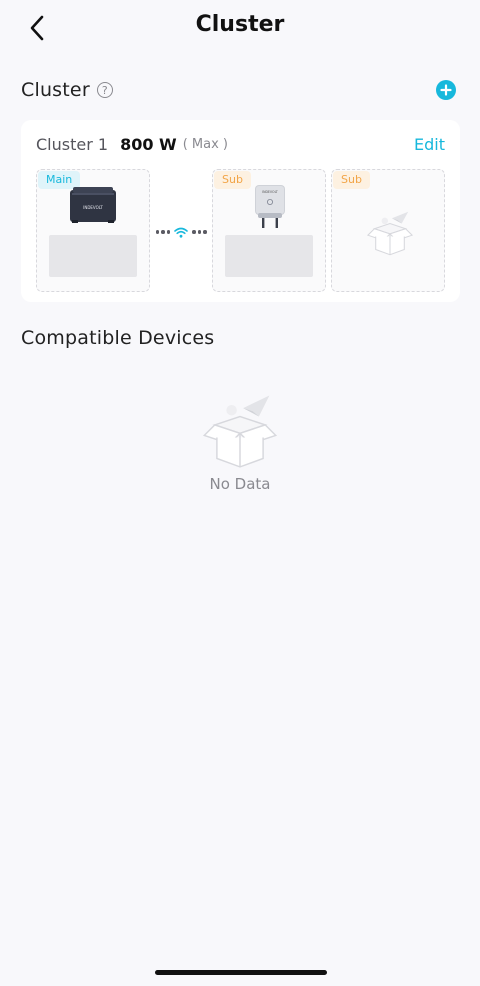  What do you see at coordinates (55, 90) in the screenshot?
I see `cluster-section-title: Cluster` at bounding box center [55, 90].